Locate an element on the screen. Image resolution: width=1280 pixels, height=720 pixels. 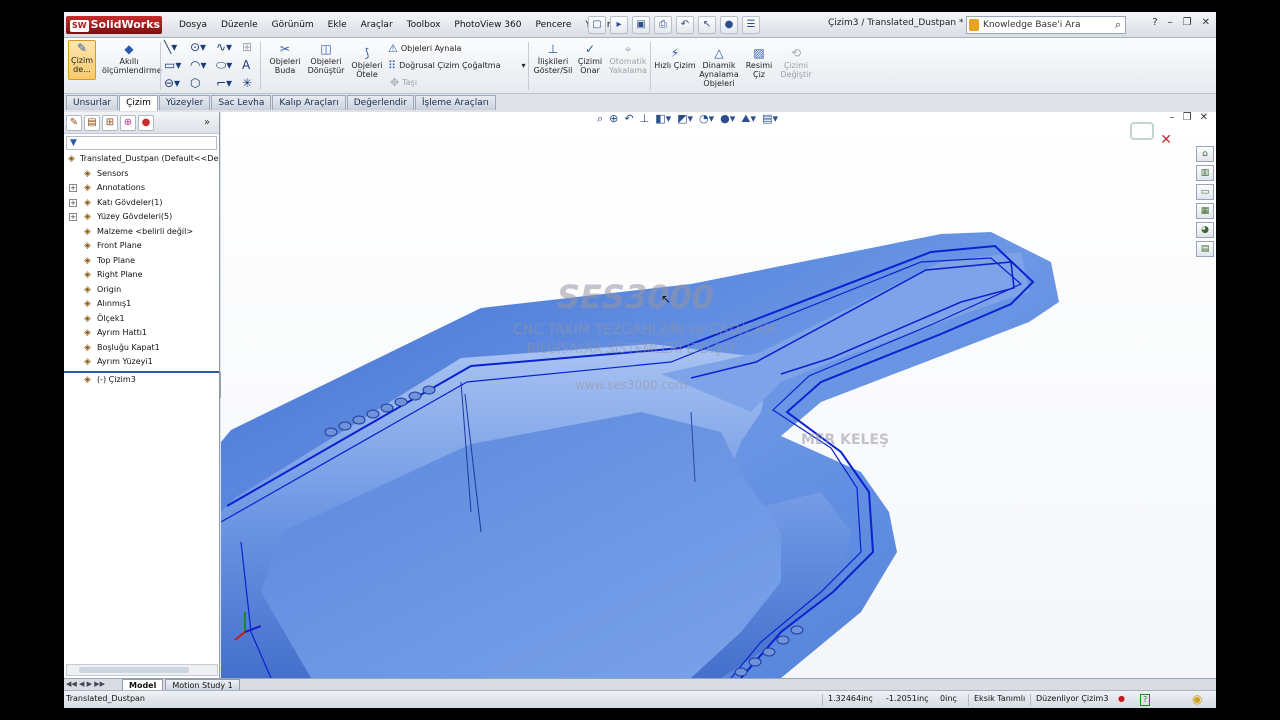
cancel-sketch-icon: ✕ is located at coordinates (1166, 140).